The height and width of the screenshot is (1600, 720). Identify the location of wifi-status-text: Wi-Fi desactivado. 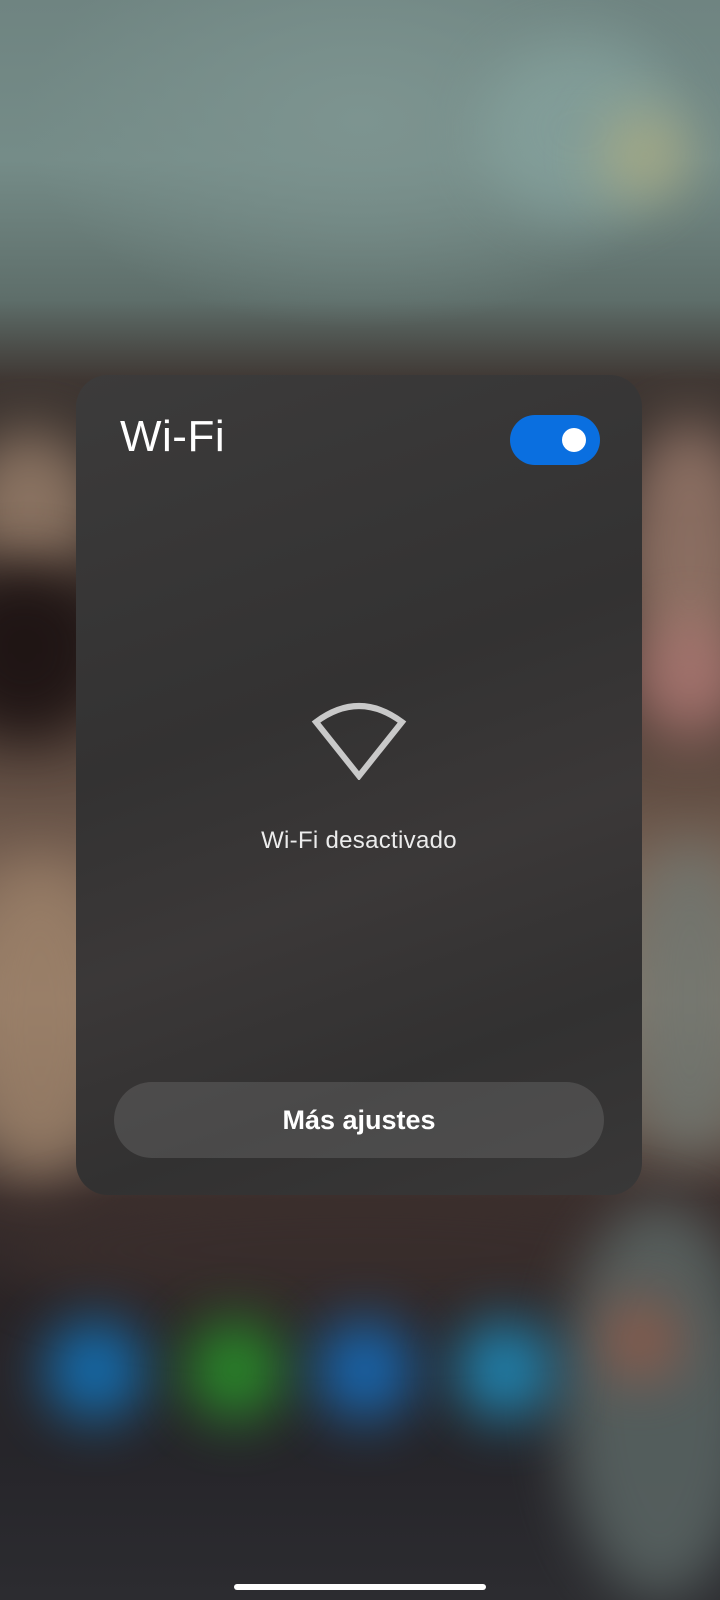
(359, 840).